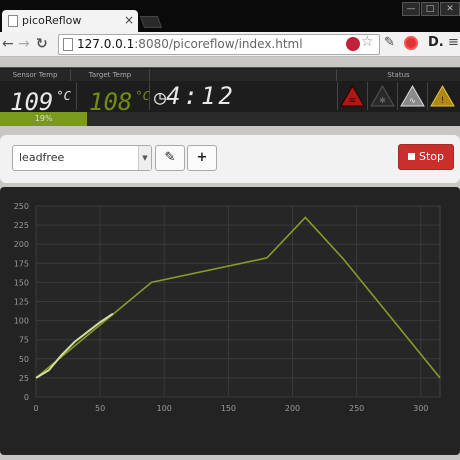  I want to click on controls-panel: leadfree ▼ ✎ + Stop, so click(230, 159).